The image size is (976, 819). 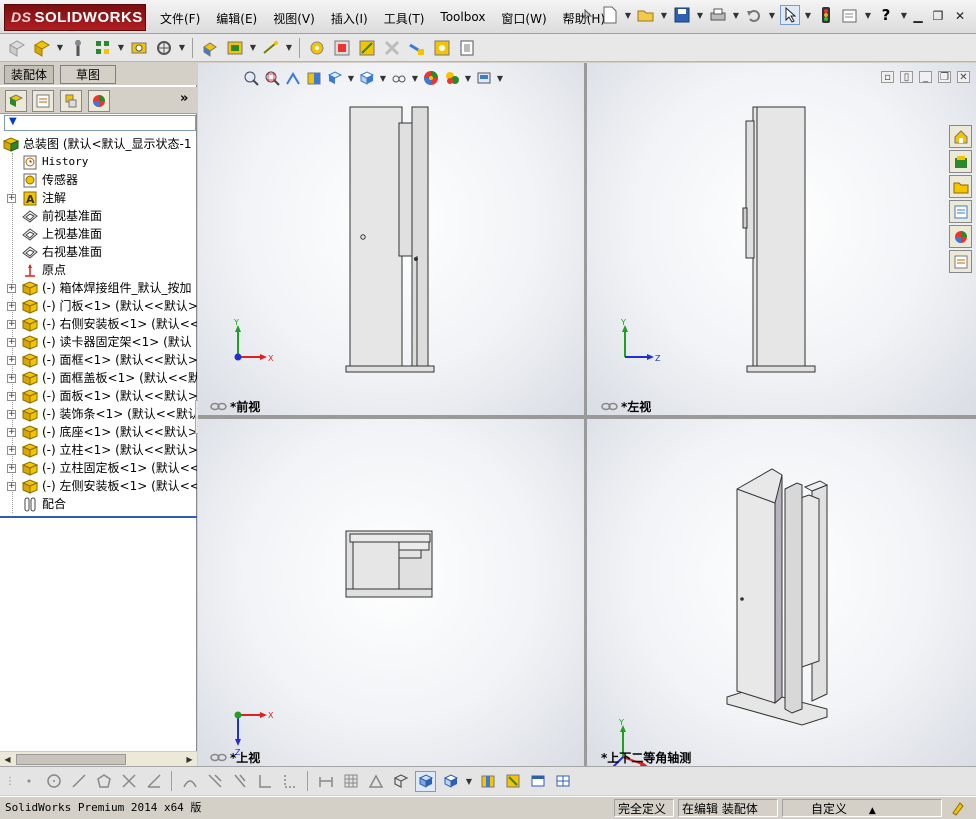 I want to click on smart-fasteners-icon, so click(x=139, y=48).